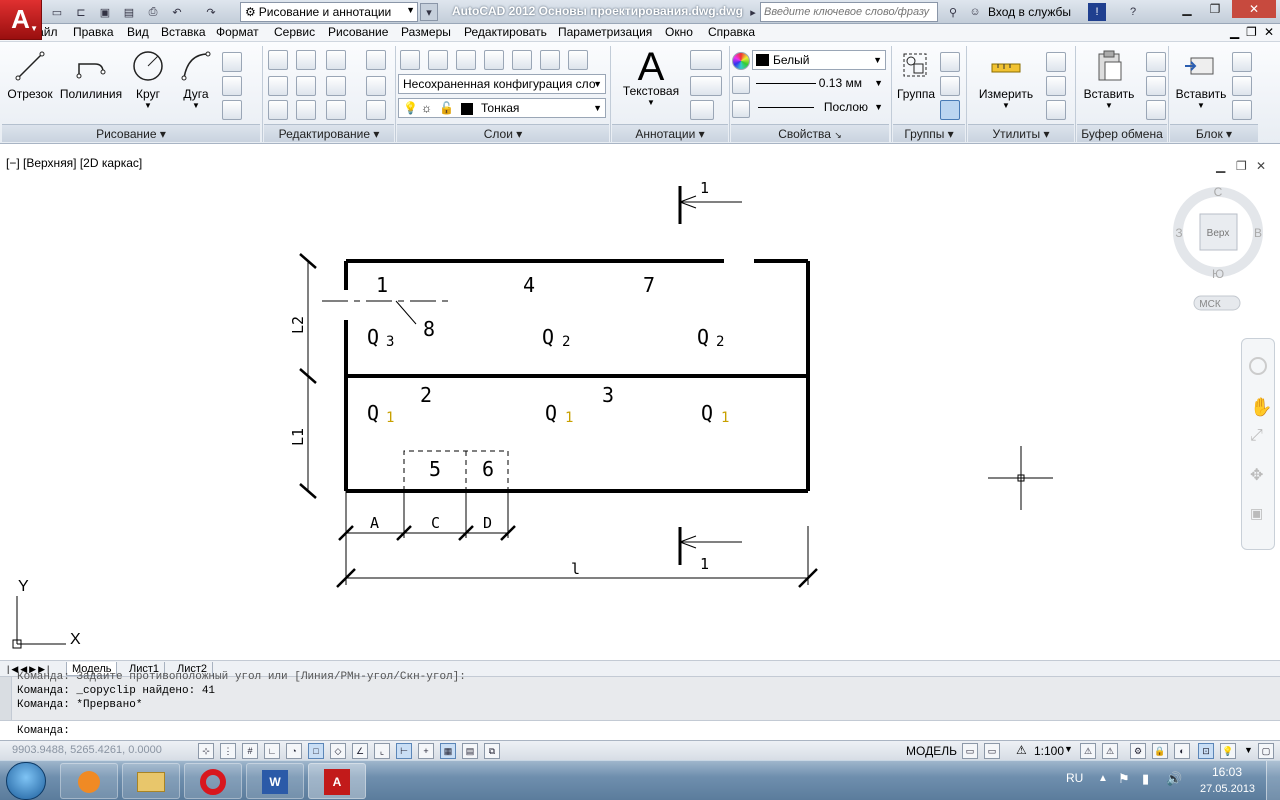 The height and width of the screenshot is (800, 1280). Describe the element at coordinates (306, 60) in the screenshot. I see `rotate-icon` at that location.